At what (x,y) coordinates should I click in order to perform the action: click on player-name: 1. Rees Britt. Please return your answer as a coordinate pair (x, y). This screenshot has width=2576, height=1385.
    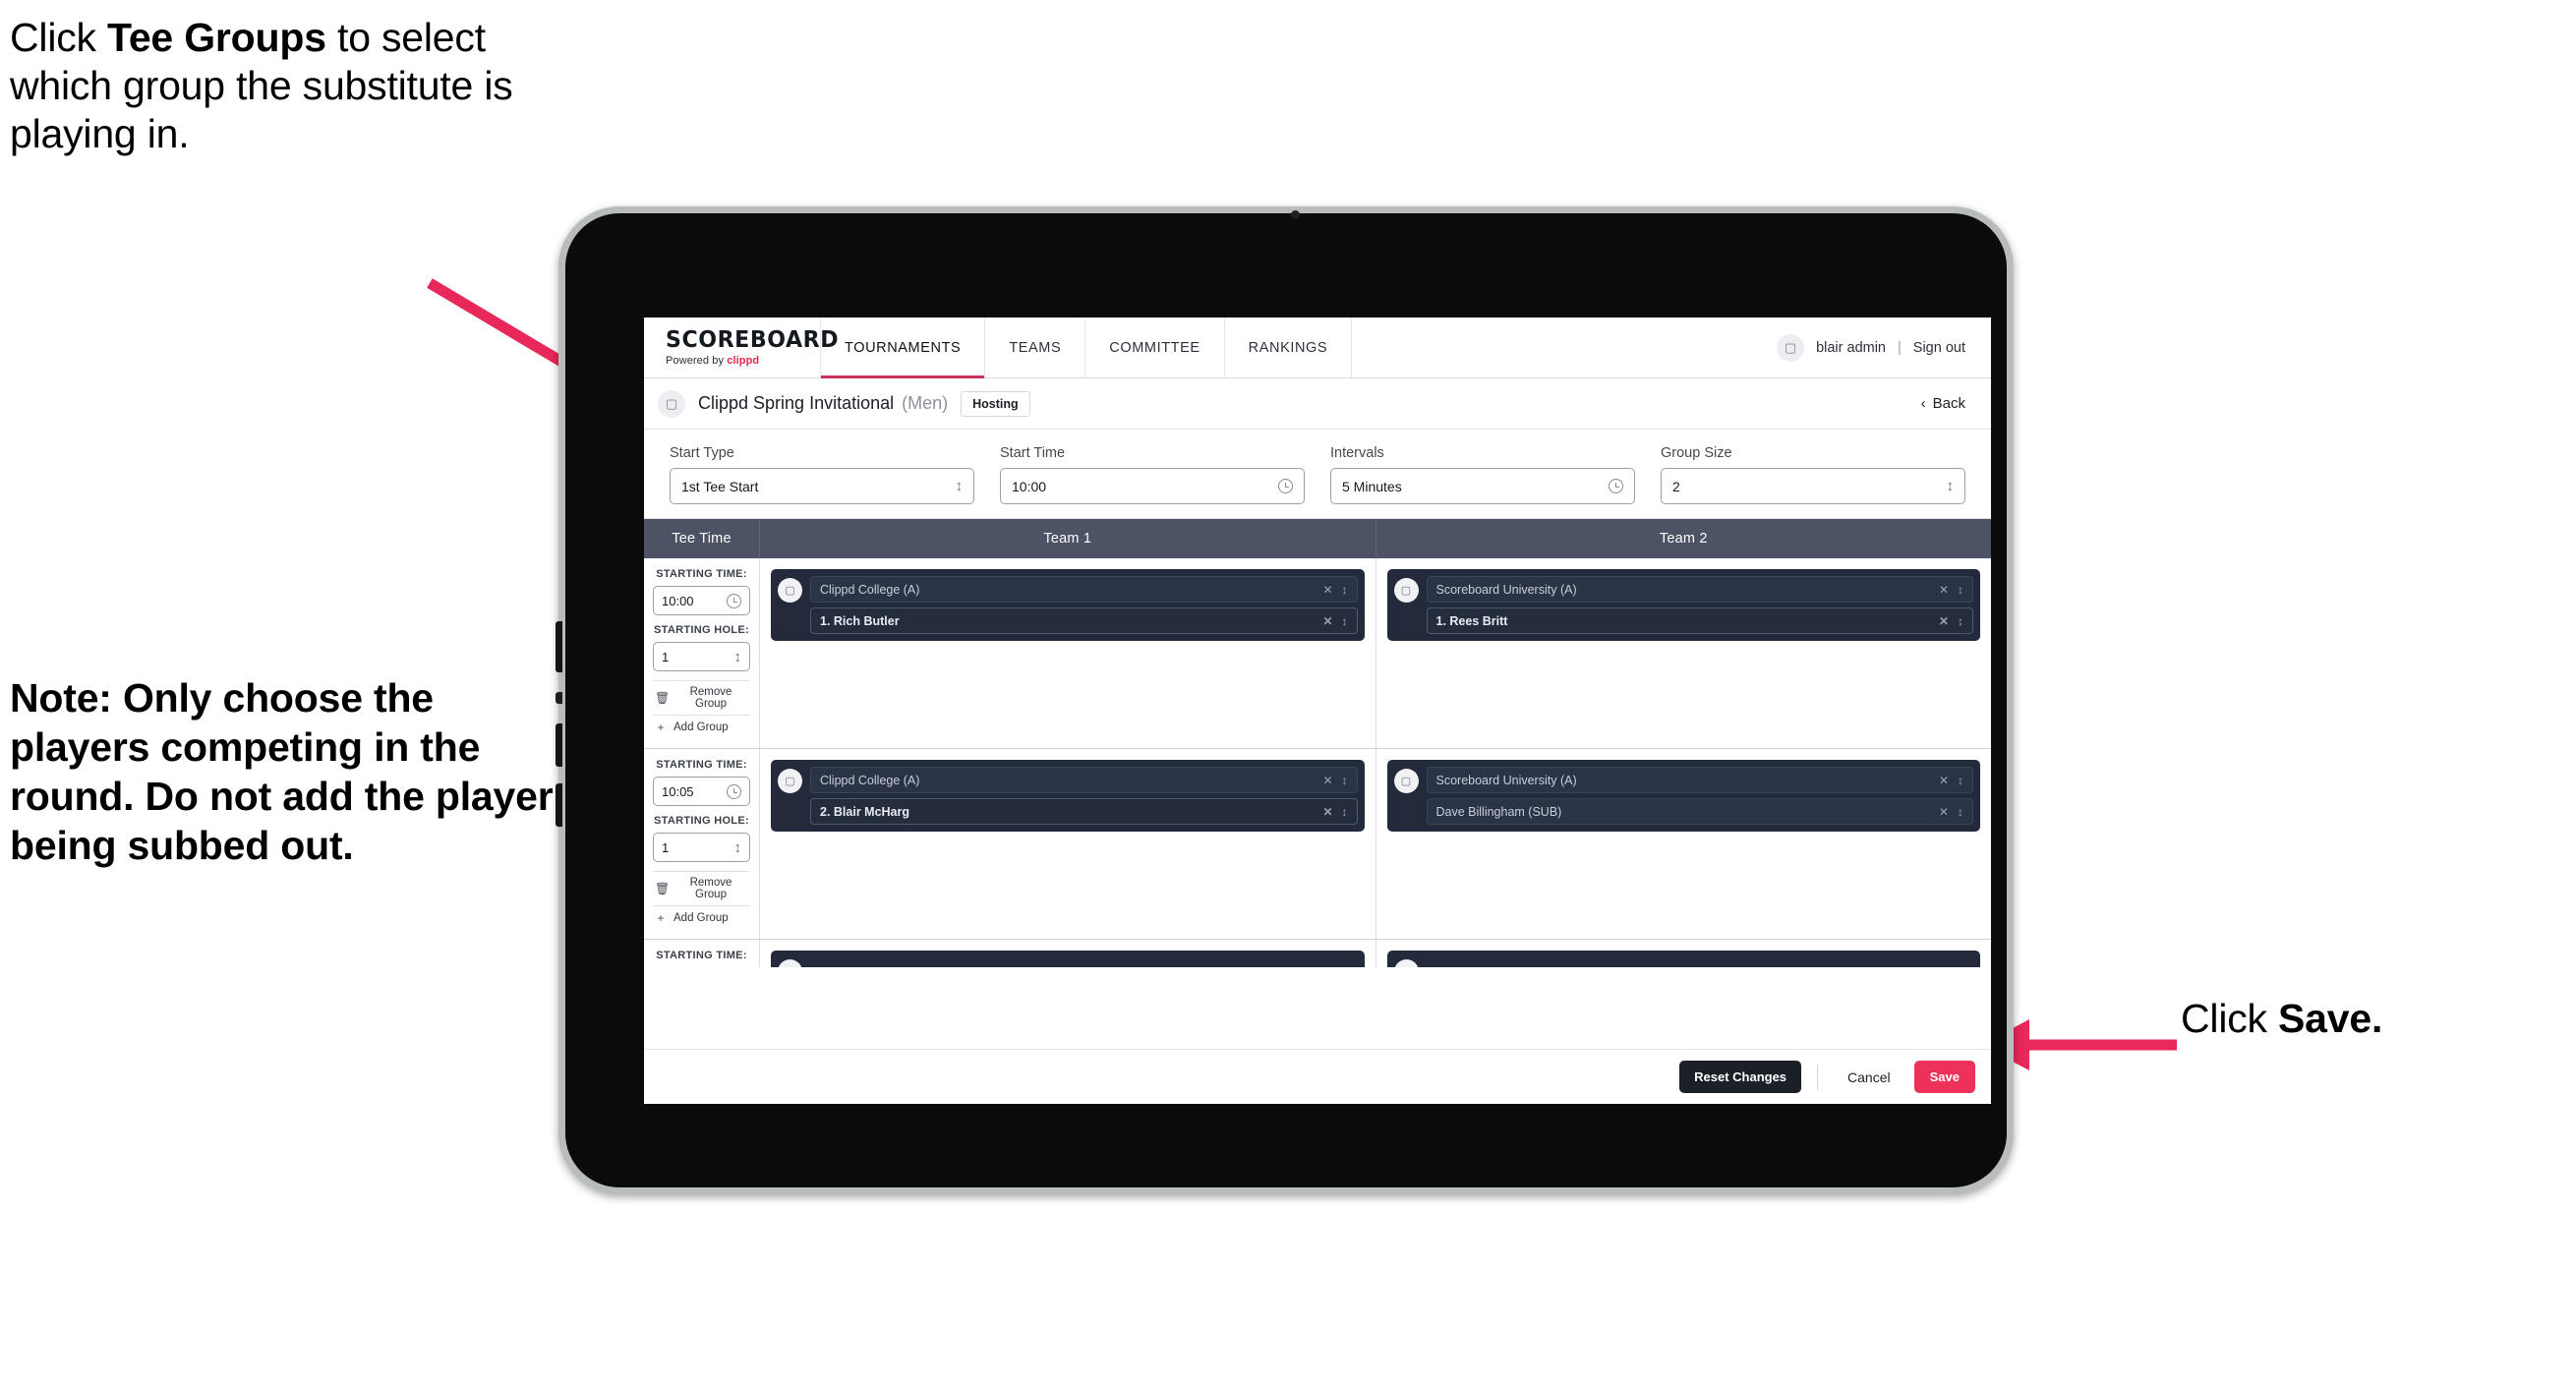
    Looking at the image, I should click on (1471, 620).